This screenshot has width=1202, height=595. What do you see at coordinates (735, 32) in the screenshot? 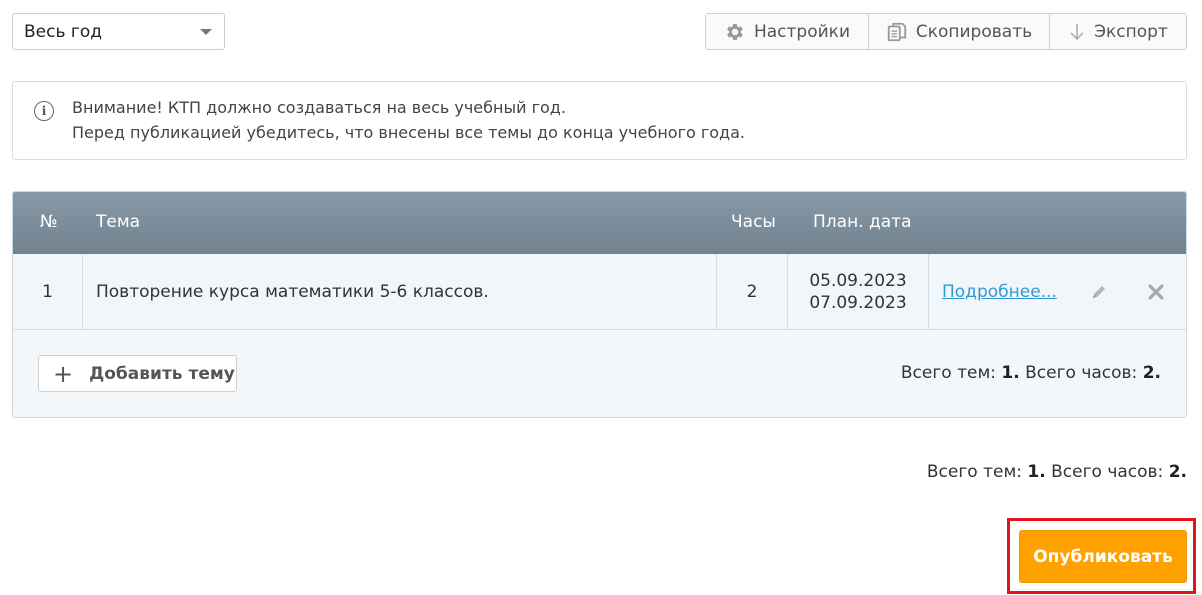
I see `gear-icon` at bounding box center [735, 32].